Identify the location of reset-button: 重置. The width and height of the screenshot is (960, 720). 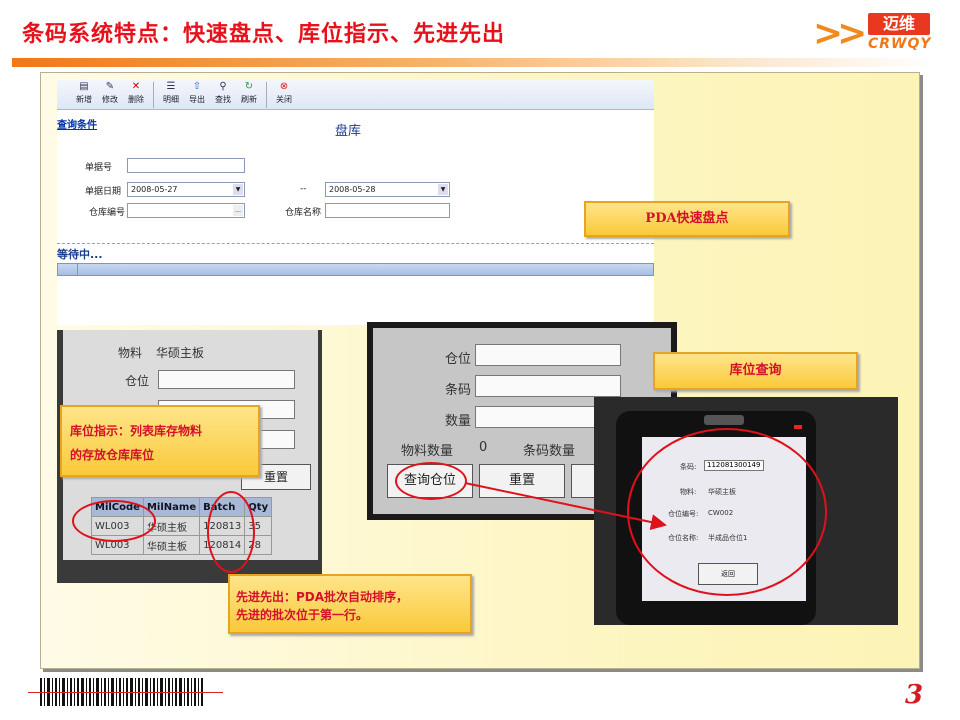
(522, 481).